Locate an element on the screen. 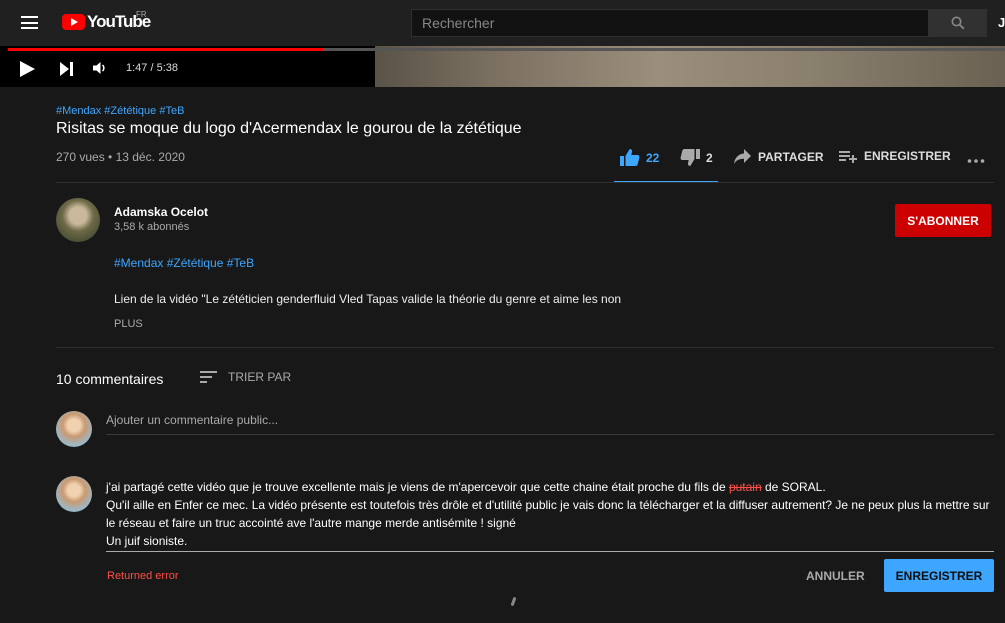 The image size is (1005, 623). more-actions-button is located at coordinates (976, 159).